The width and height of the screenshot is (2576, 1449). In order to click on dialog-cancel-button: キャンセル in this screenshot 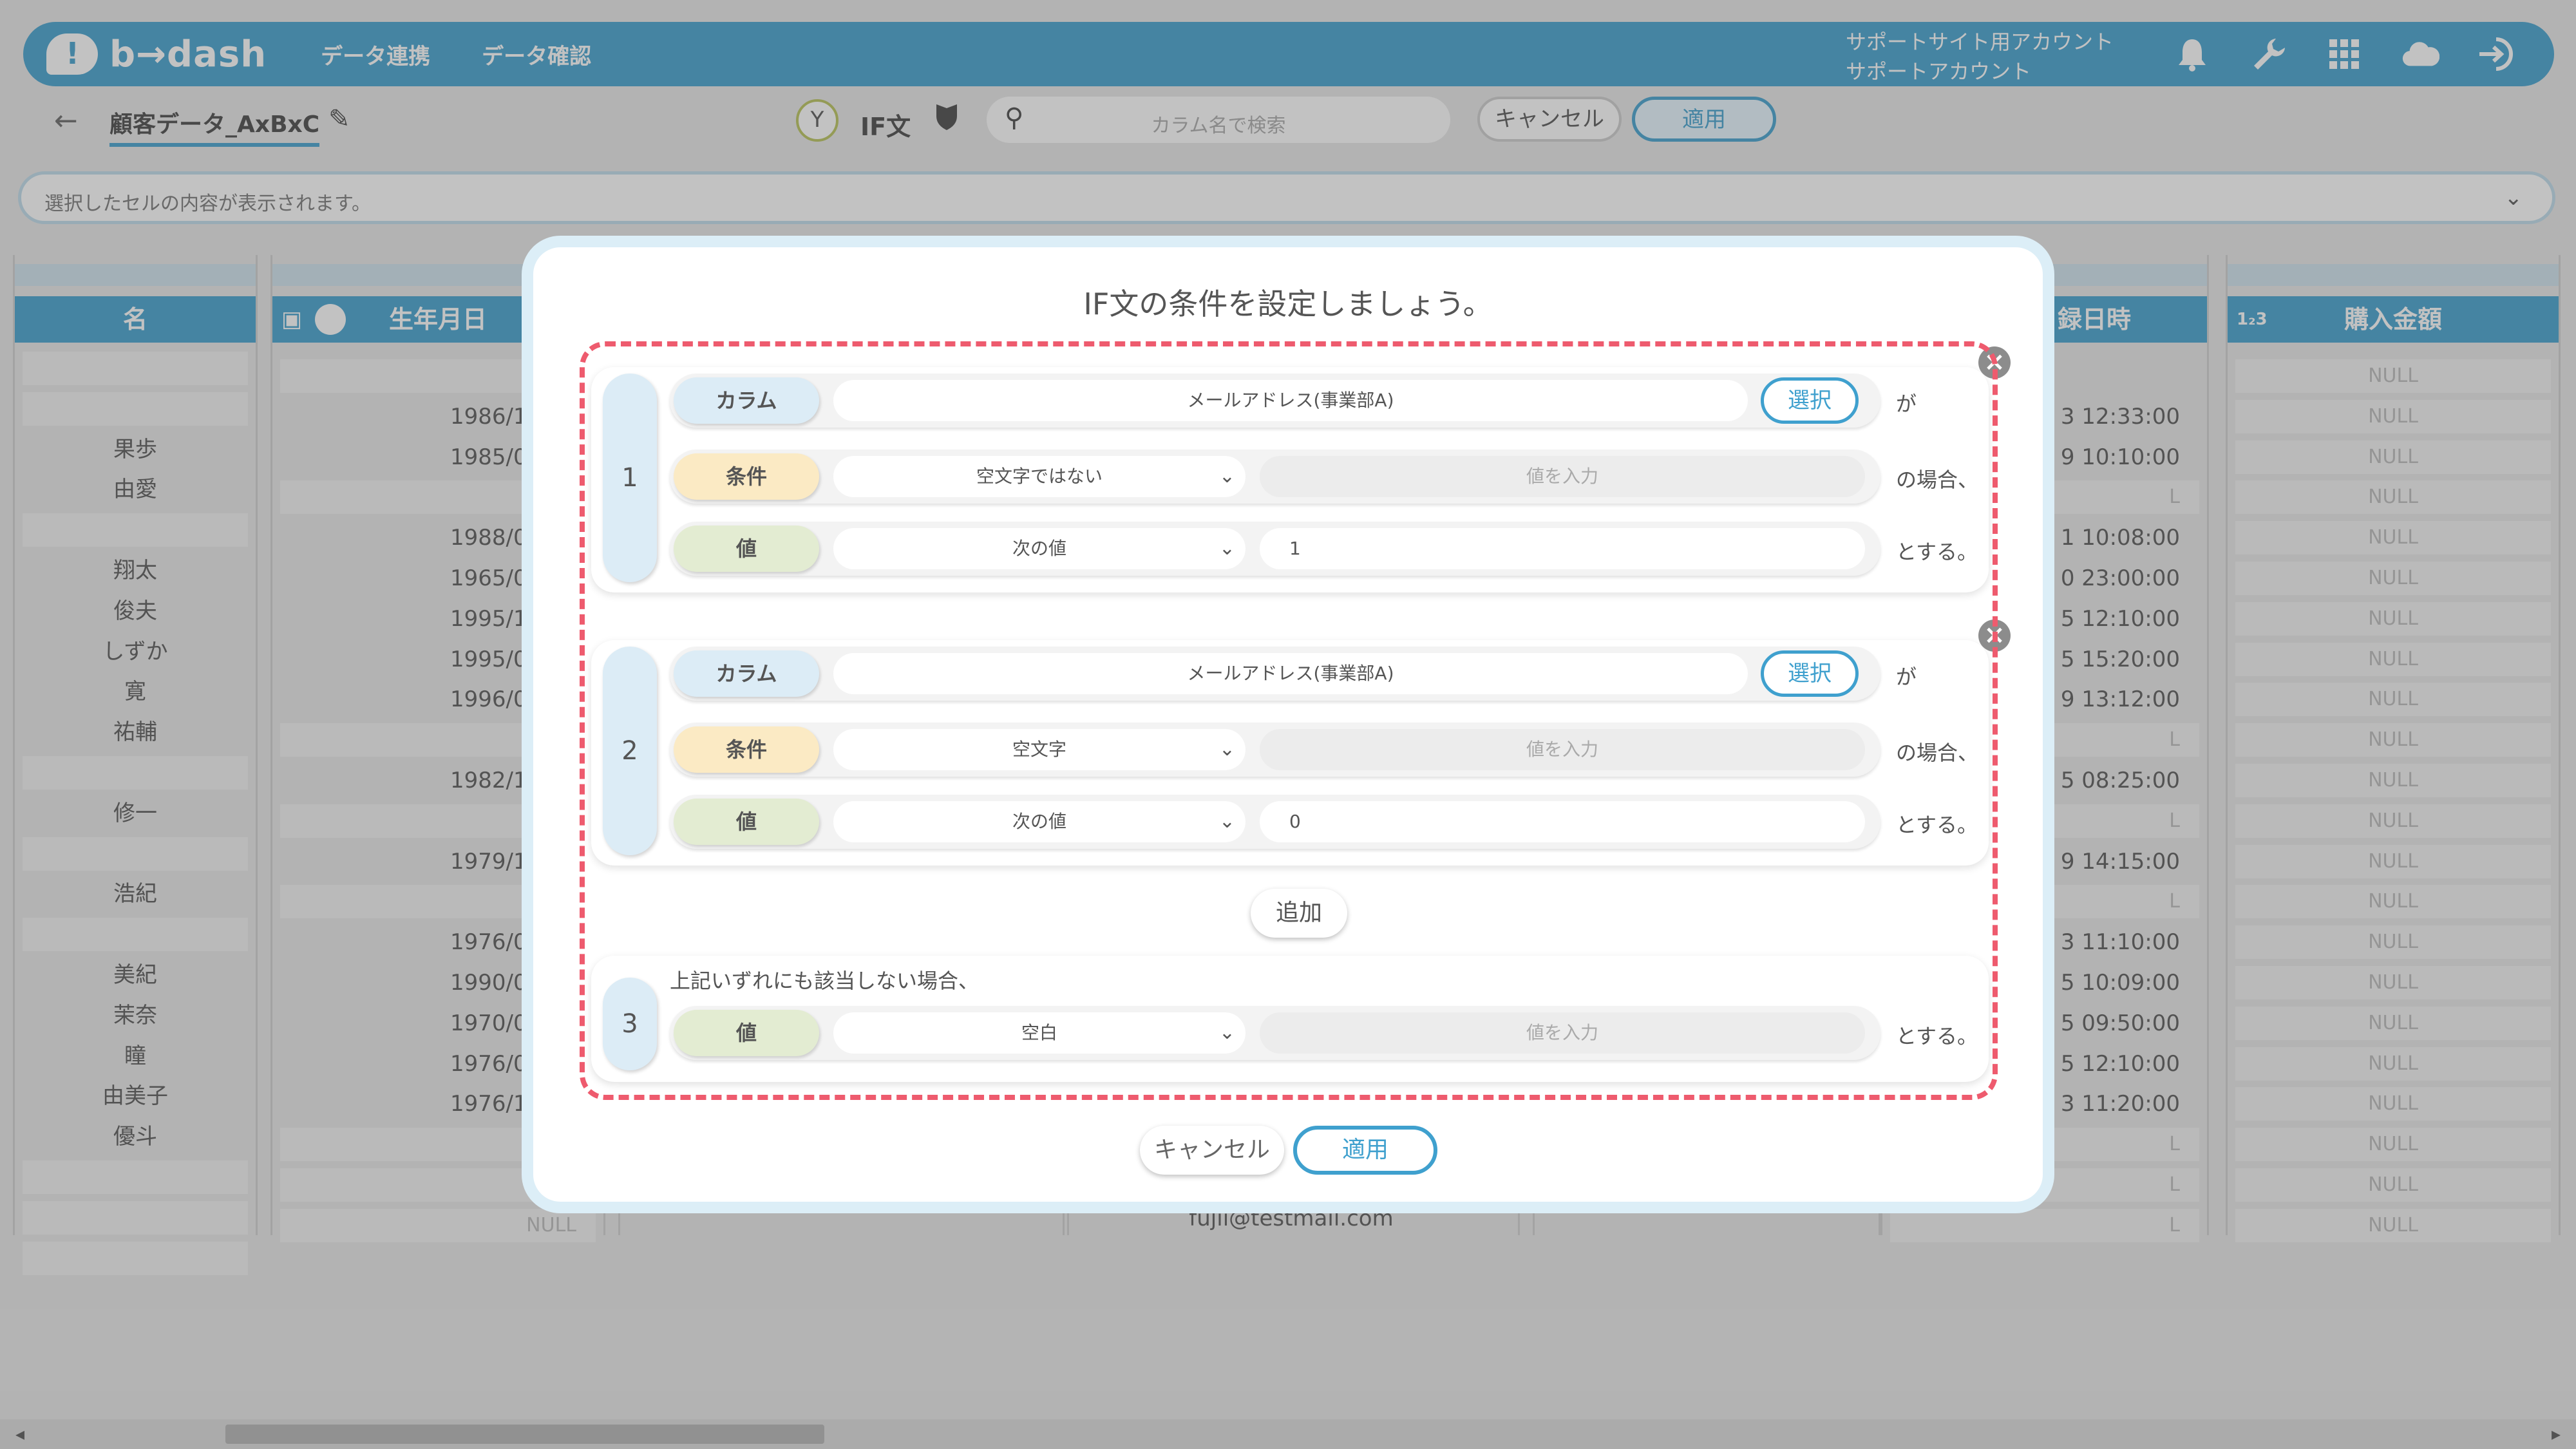, I will do `click(1212, 1150)`.